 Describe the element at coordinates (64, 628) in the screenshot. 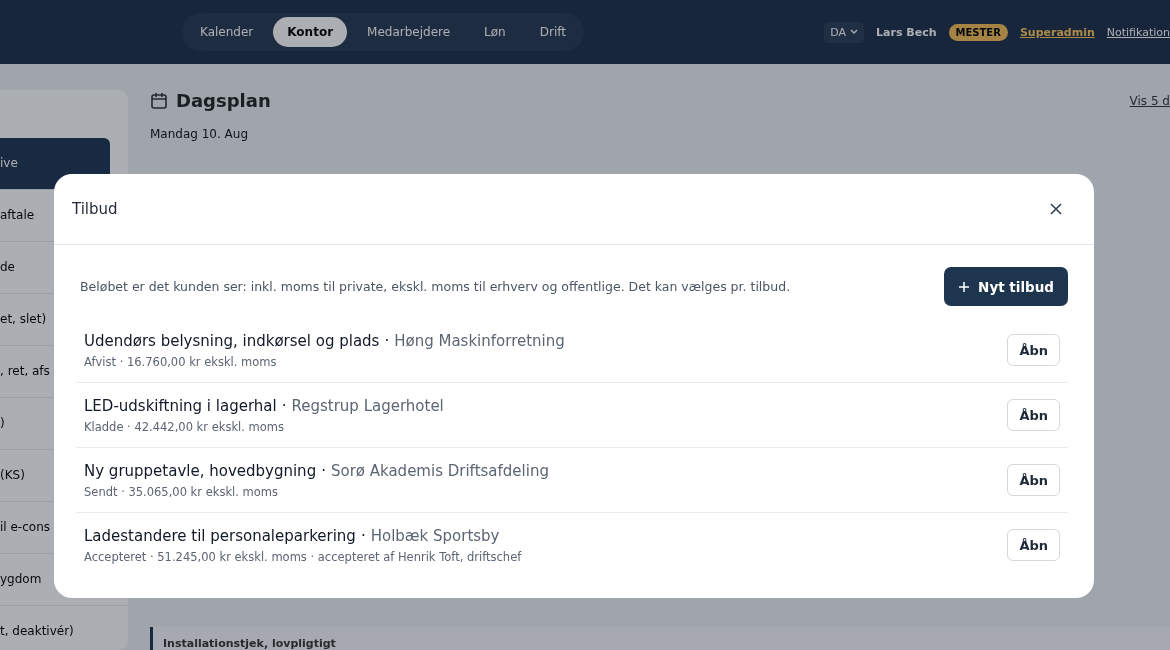

I see `sidebar-item: t, deaktivér)` at that location.